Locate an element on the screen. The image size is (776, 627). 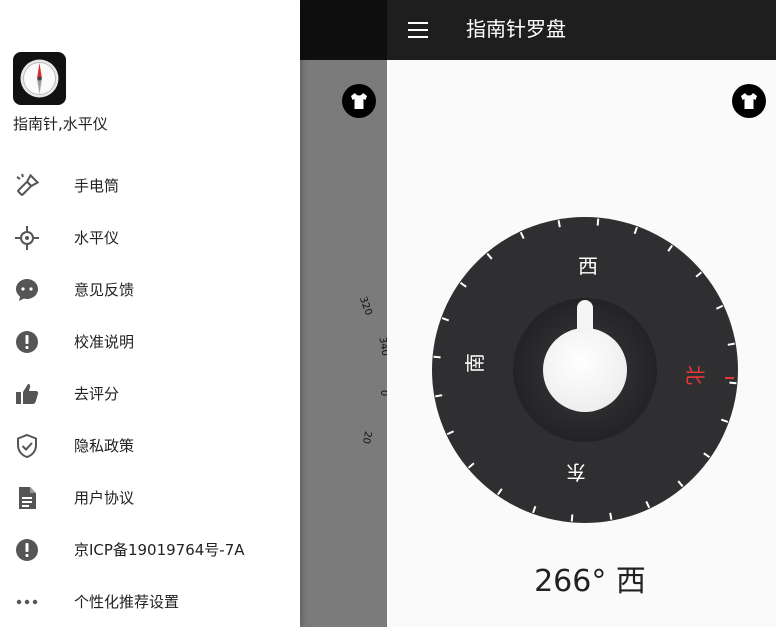
compass-center-knob is located at coordinates (585, 370).